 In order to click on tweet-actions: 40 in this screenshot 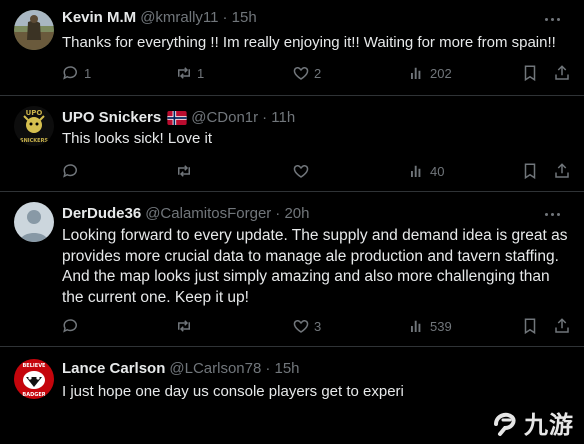, I will do `click(318, 171)`.